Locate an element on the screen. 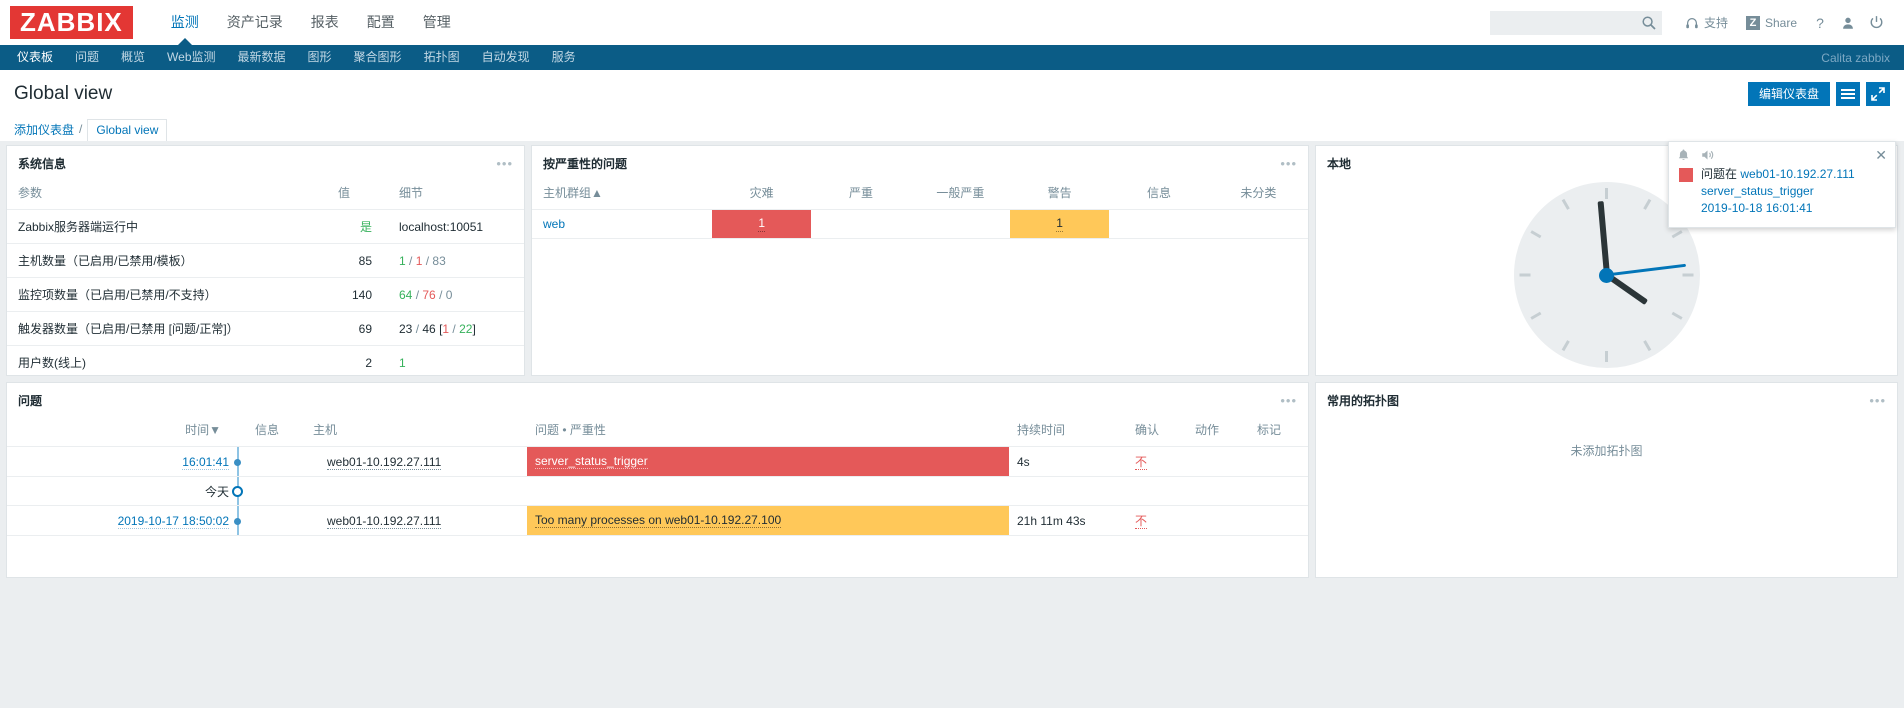 Image resolution: width=1904 pixels, height=708 pixels. global-search is located at coordinates (1575, 22).